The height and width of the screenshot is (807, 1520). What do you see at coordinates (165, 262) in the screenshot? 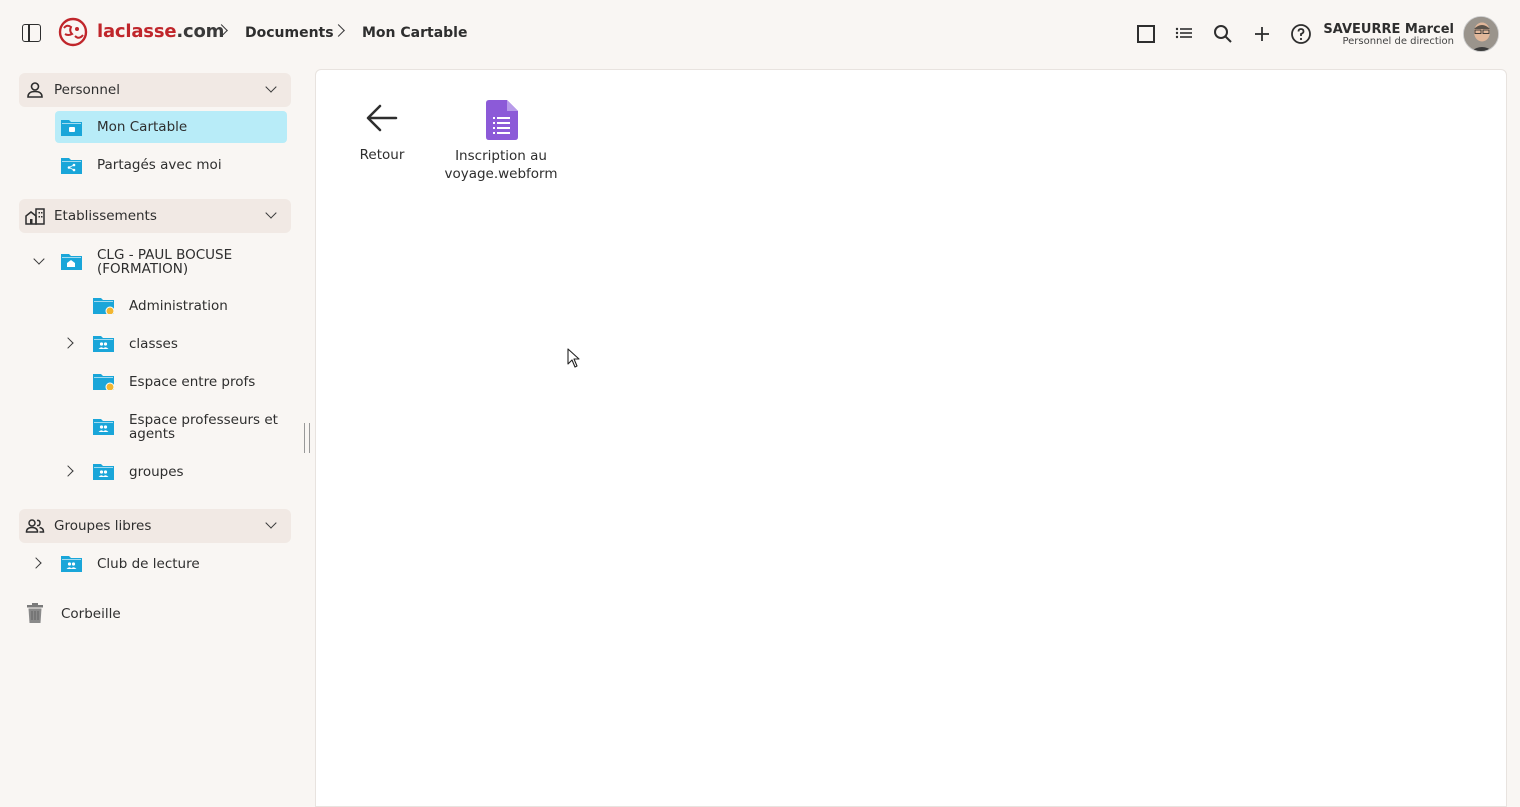
I see `school-label: CLG - PAUL BOCUSE (FORMATION)` at bounding box center [165, 262].